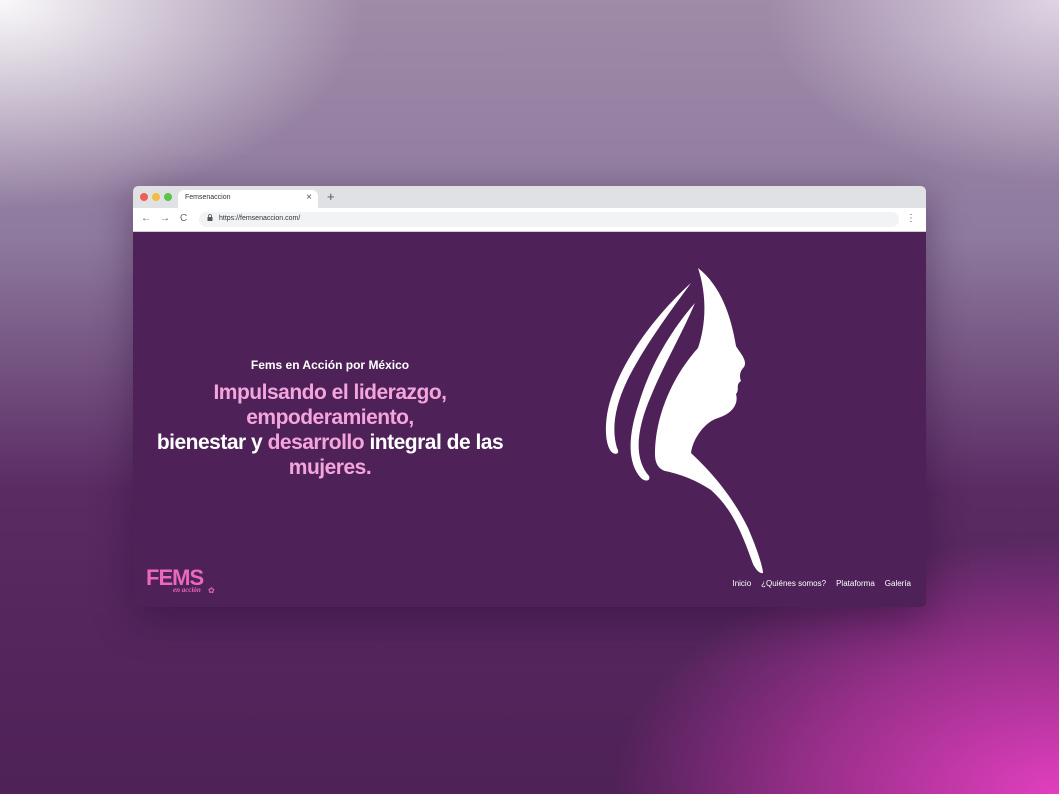 This screenshot has height=794, width=1059. I want to click on nav-link-quienes-somos: ¿Quiénes somos?, so click(793, 583).